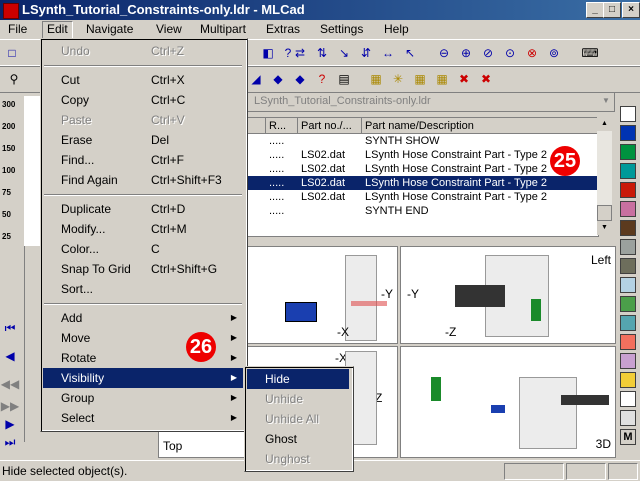 The height and width of the screenshot is (481, 640). I want to click on menu-item-copy: Copy Ctrl+C, so click(143, 100).